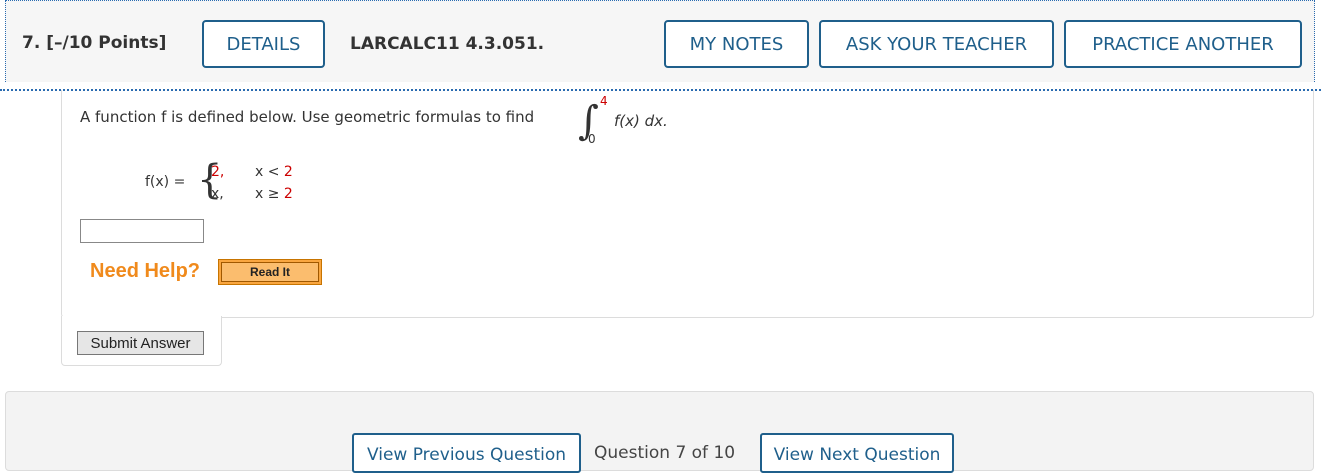 The height and width of the screenshot is (473, 1321). Describe the element at coordinates (274, 172) in the screenshot. I see `case-condition-1: x < 2` at that location.